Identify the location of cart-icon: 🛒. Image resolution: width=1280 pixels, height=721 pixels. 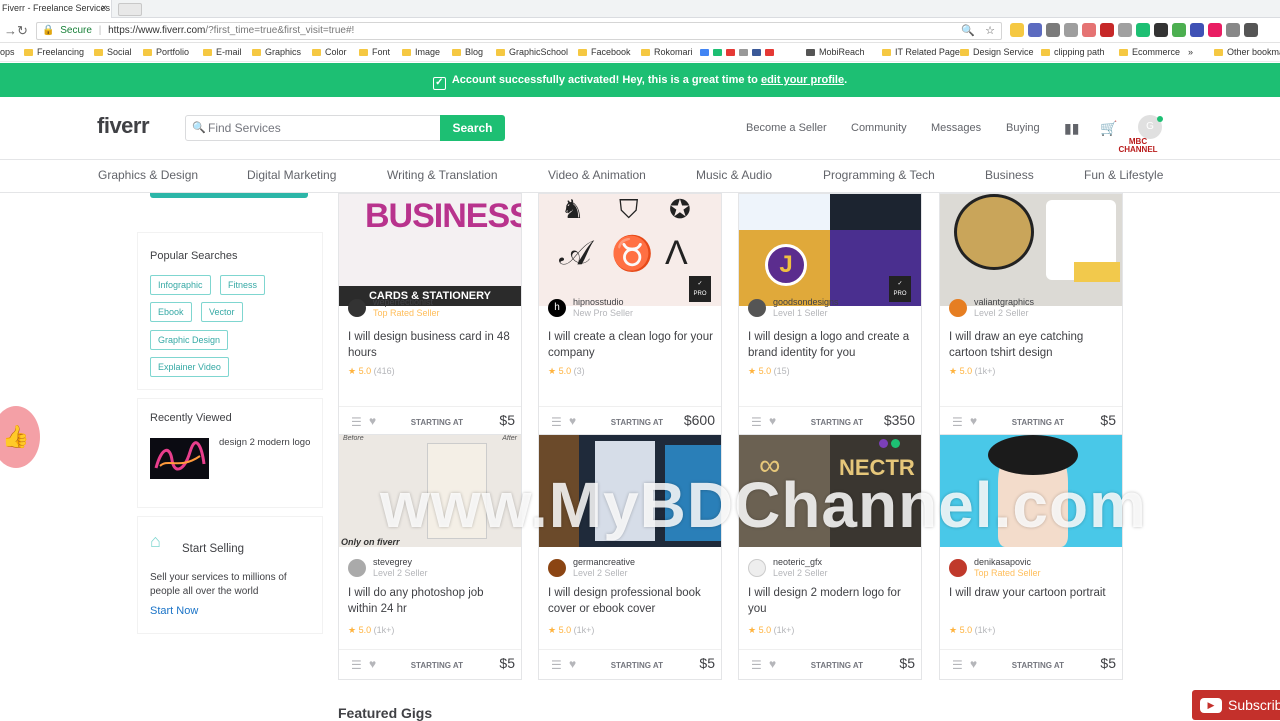
(1108, 128).